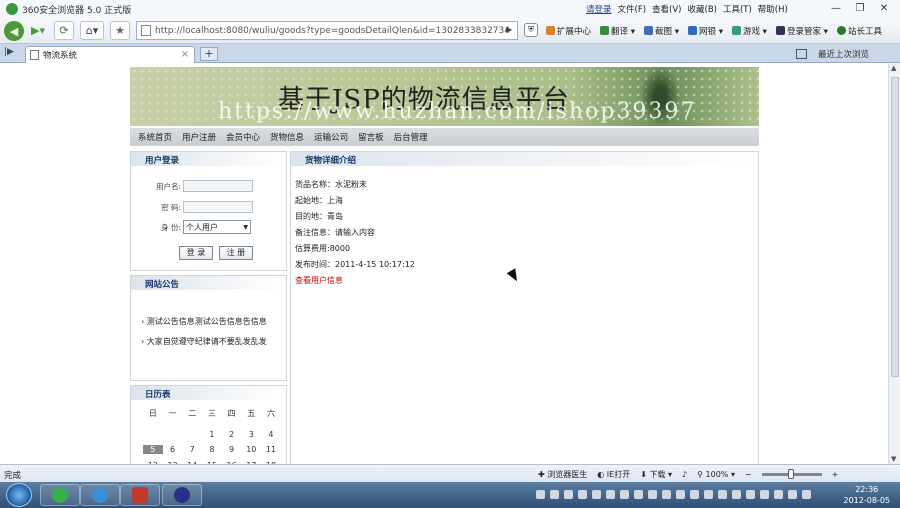 The height and width of the screenshot is (508, 900). Describe the element at coordinates (893, 459) in the screenshot. I see `scroll-down-icon: ▼` at that location.